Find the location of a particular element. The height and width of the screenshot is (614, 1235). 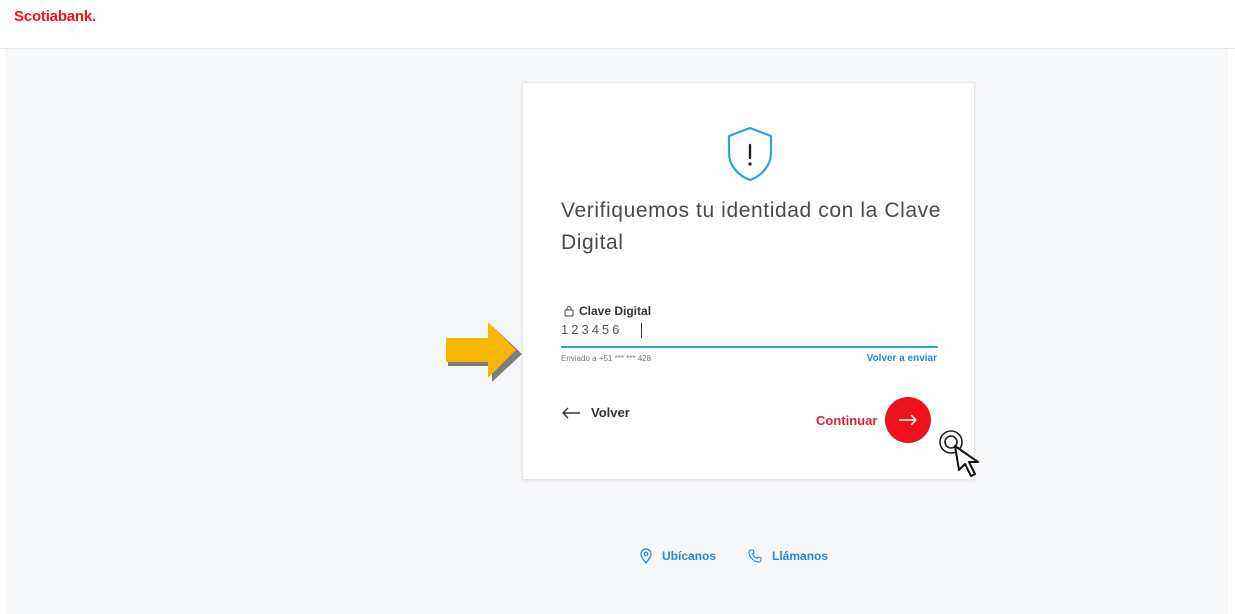

shield-alert-icon is located at coordinates (750, 154).